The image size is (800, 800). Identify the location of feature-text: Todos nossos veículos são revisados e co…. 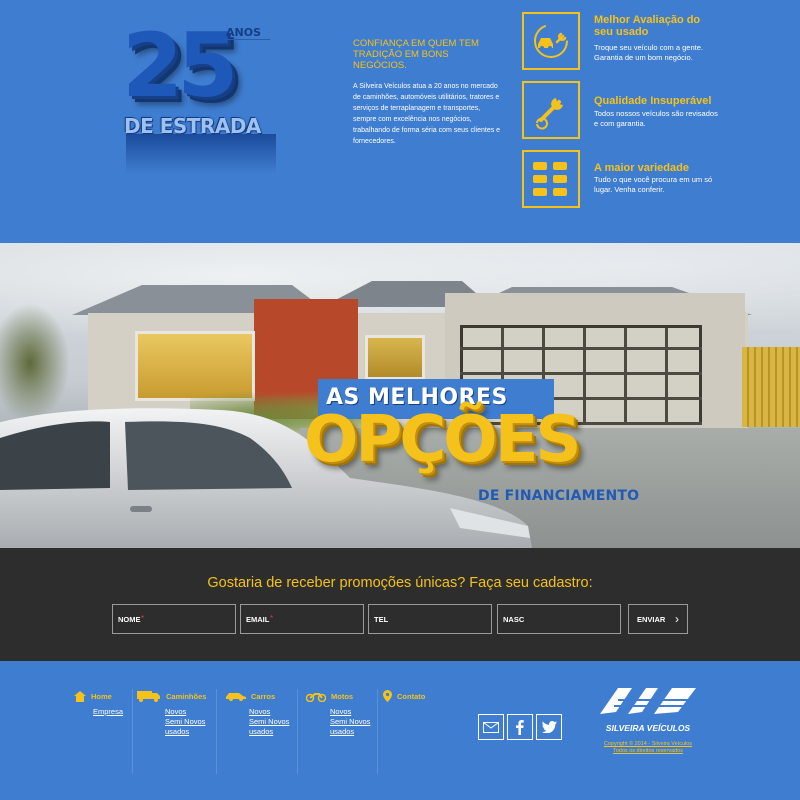
(656, 118).